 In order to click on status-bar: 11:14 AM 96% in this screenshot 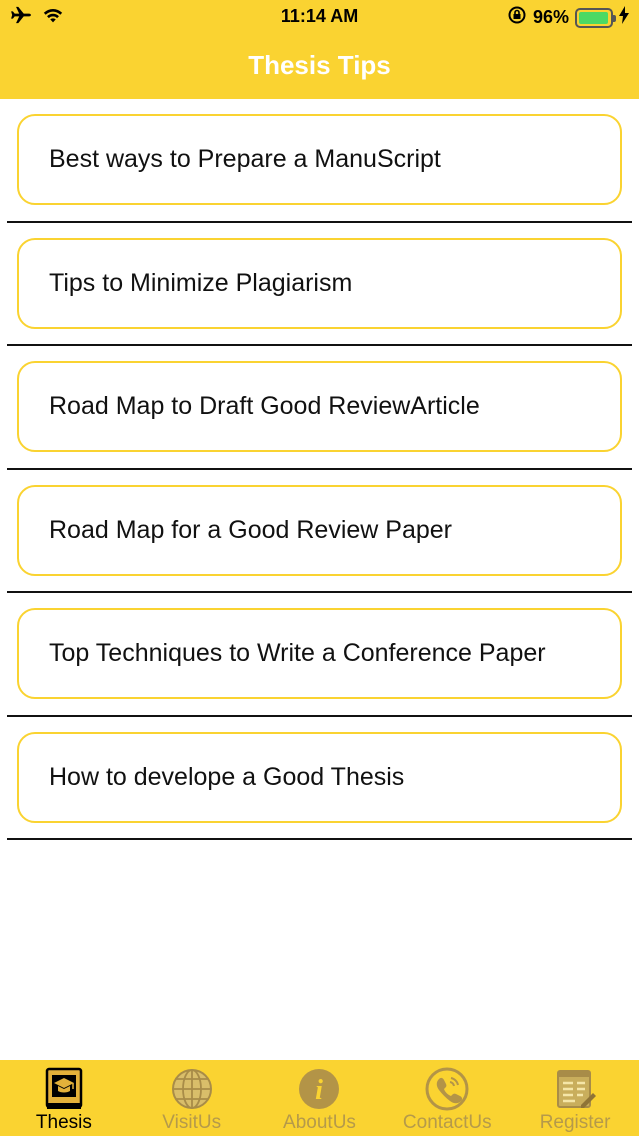, I will do `click(319, 16)`.